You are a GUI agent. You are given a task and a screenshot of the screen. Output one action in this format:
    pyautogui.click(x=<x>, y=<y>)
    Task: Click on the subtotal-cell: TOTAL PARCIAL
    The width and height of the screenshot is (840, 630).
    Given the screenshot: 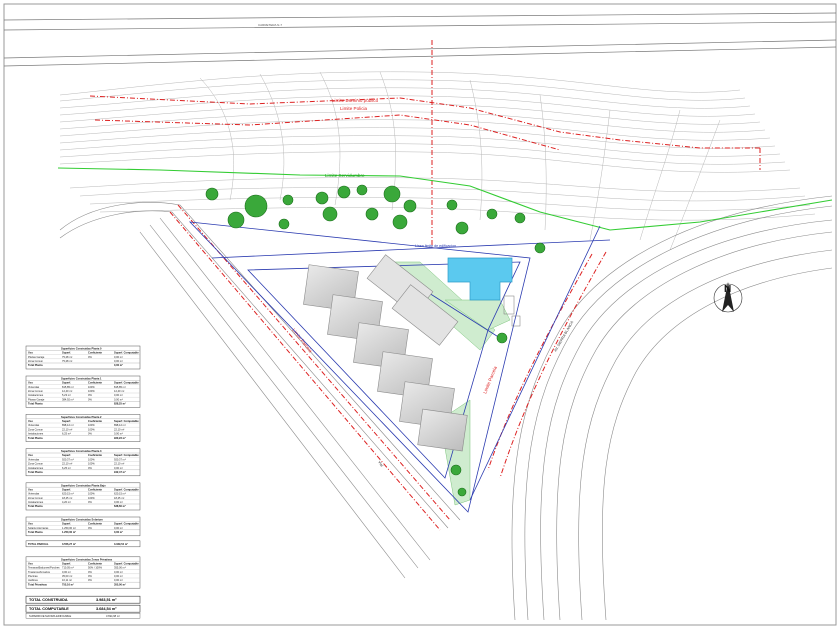 What is the action you would take?
    pyautogui.click(x=38, y=544)
    